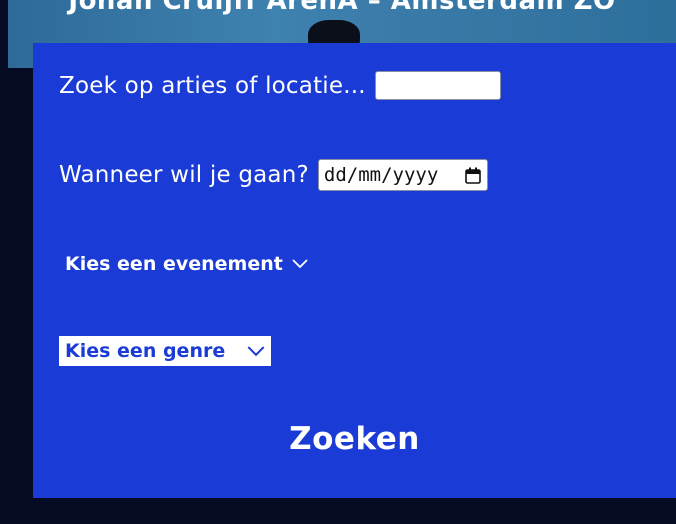 This screenshot has height=524, width=676. What do you see at coordinates (184, 175) in the screenshot?
I see `date-label: Wanneer wil je gaan?` at bounding box center [184, 175].